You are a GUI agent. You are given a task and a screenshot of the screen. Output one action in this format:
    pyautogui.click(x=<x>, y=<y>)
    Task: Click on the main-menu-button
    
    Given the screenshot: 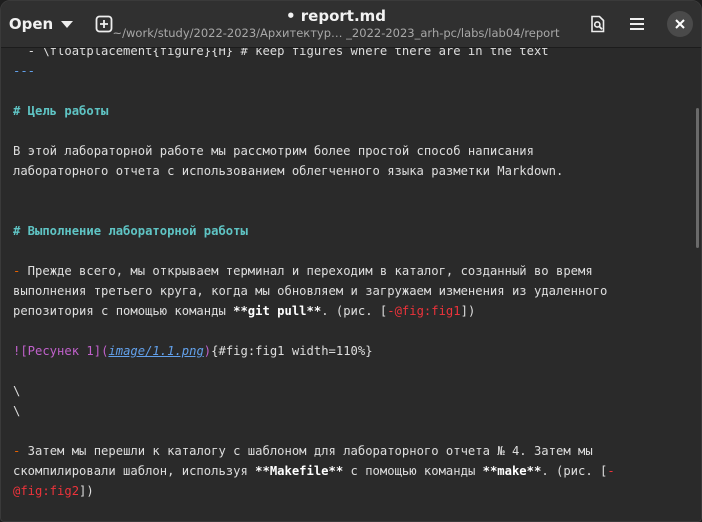 What is the action you would take?
    pyautogui.click(x=637, y=24)
    